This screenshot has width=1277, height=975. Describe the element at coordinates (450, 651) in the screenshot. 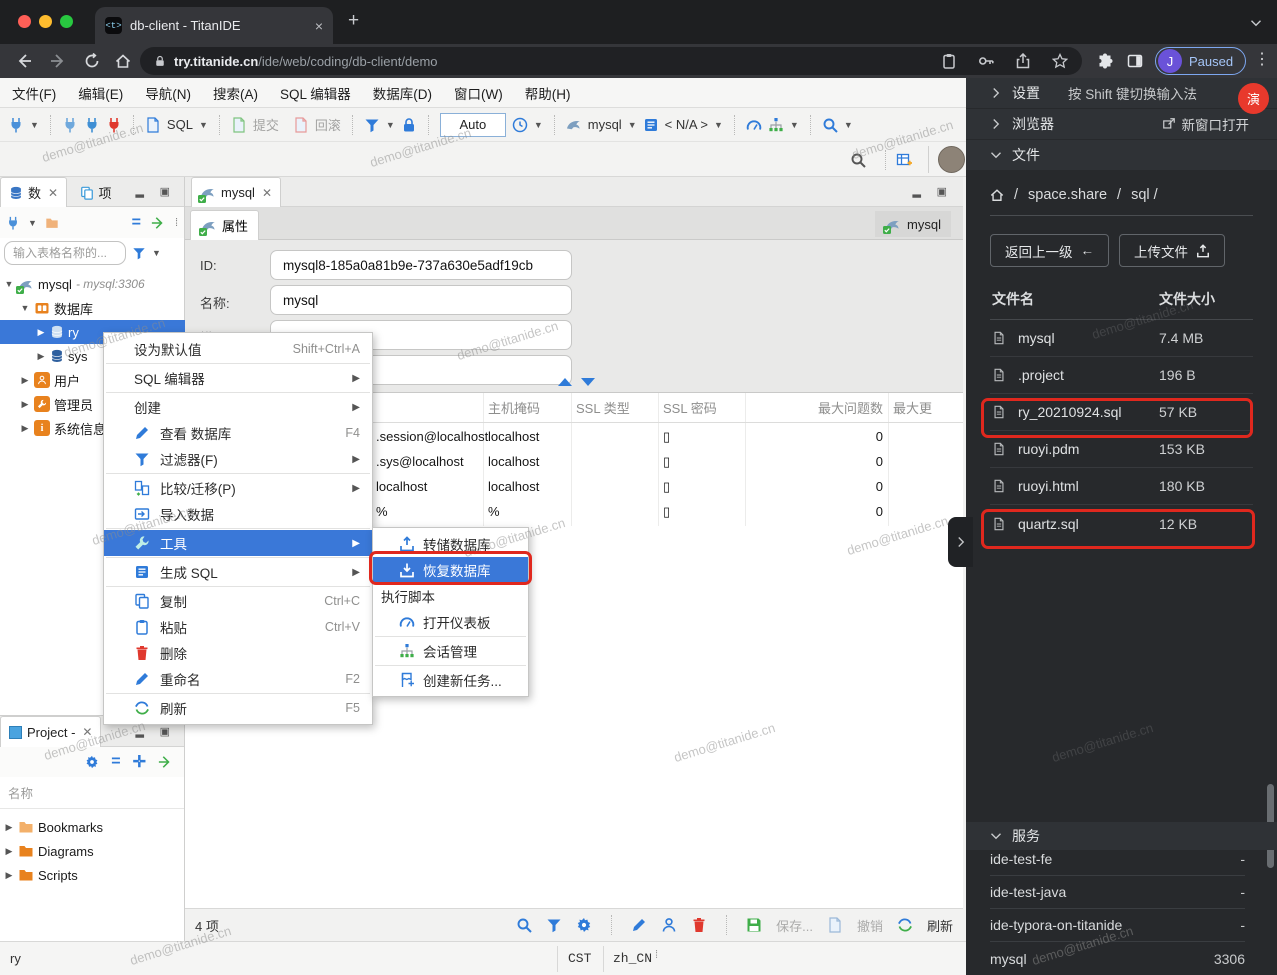

I see `submenu-item-session-manager: 会话管理` at that location.